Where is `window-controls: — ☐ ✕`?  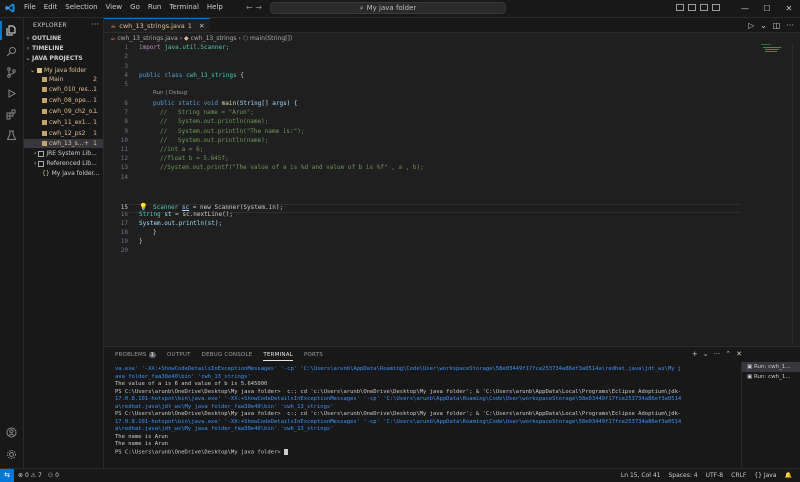 window-controls: — ☐ ✕ is located at coordinates (767, 8).